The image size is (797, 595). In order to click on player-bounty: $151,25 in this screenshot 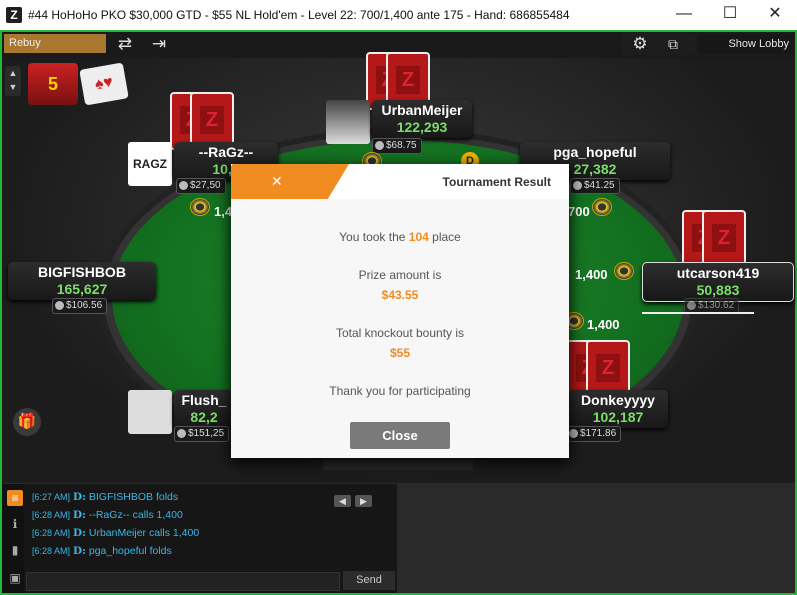, I will do `click(202, 434)`.